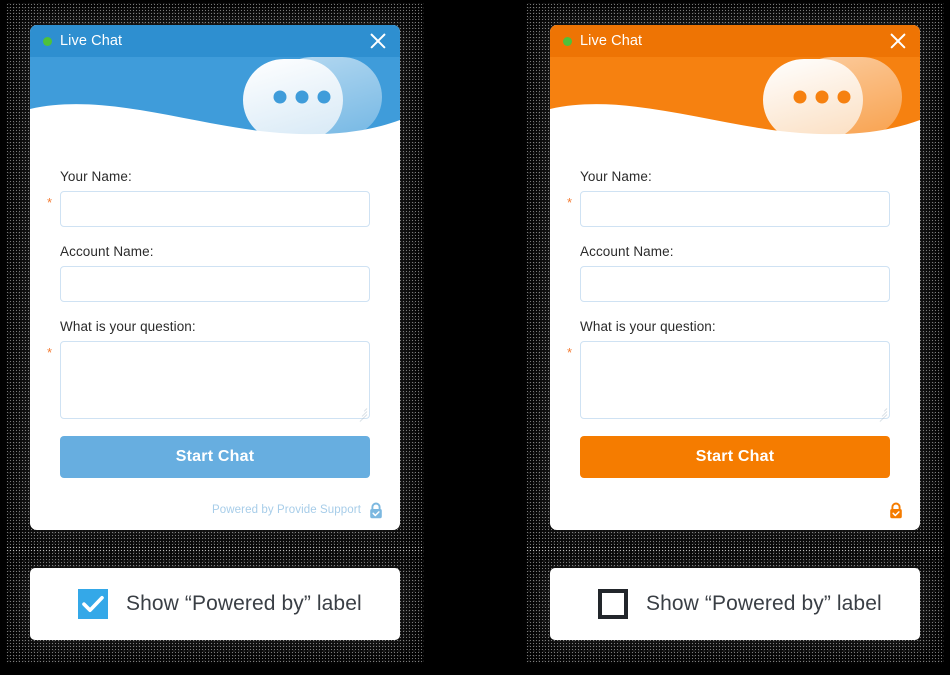  Describe the element at coordinates (286, 510) in the screenshot. I see `powered-by-label: Powered by Provide Support` at that location.